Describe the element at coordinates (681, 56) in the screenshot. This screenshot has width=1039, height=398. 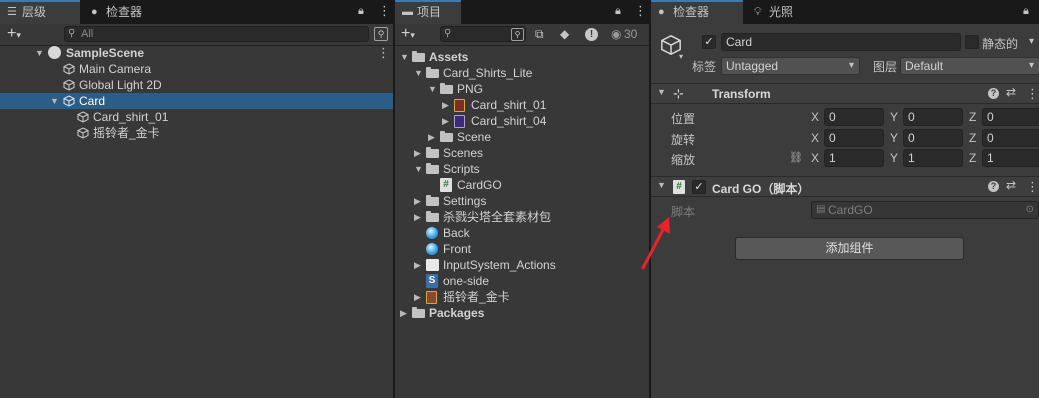
I see `icon-dropdown-arrow-icon: ▾` at that location.